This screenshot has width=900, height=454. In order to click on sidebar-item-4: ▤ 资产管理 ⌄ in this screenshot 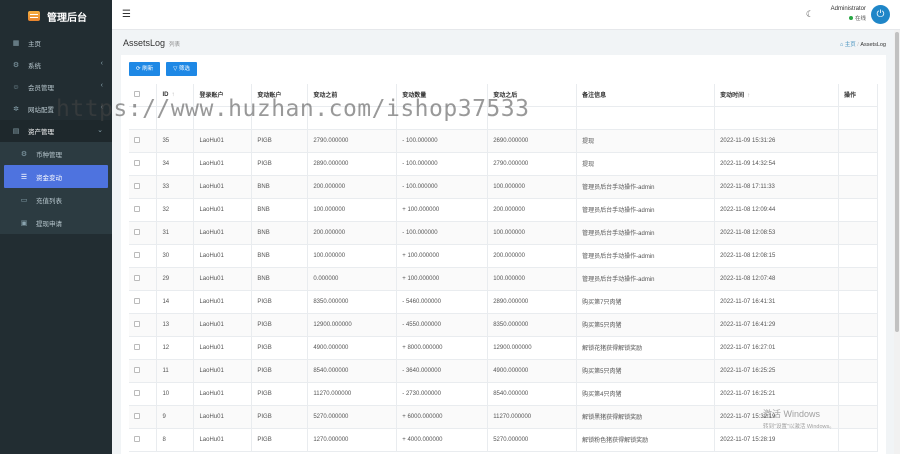, I will do `click(56, 131)`.